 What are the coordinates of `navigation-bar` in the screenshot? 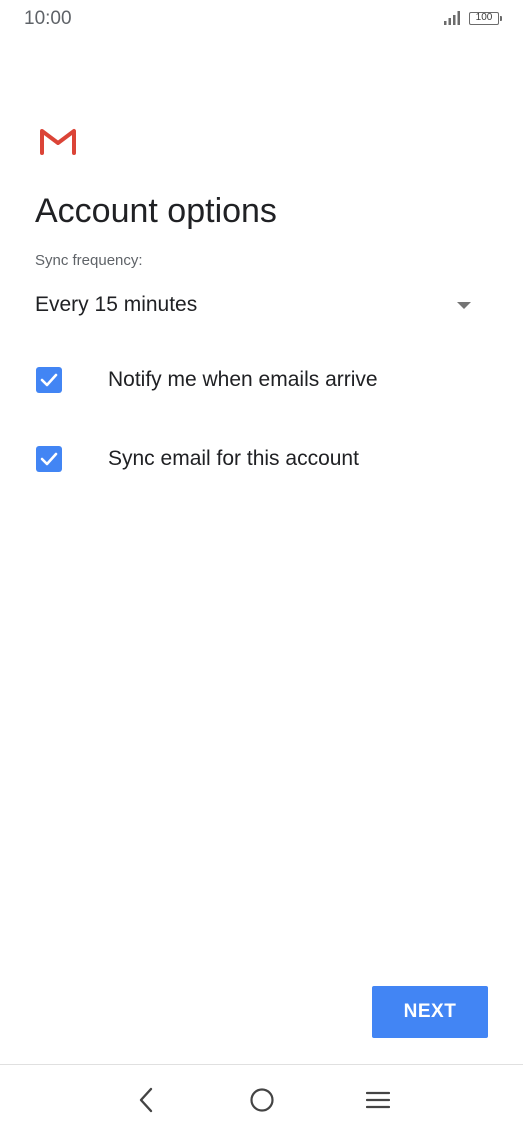 It's located at (261, 1099).